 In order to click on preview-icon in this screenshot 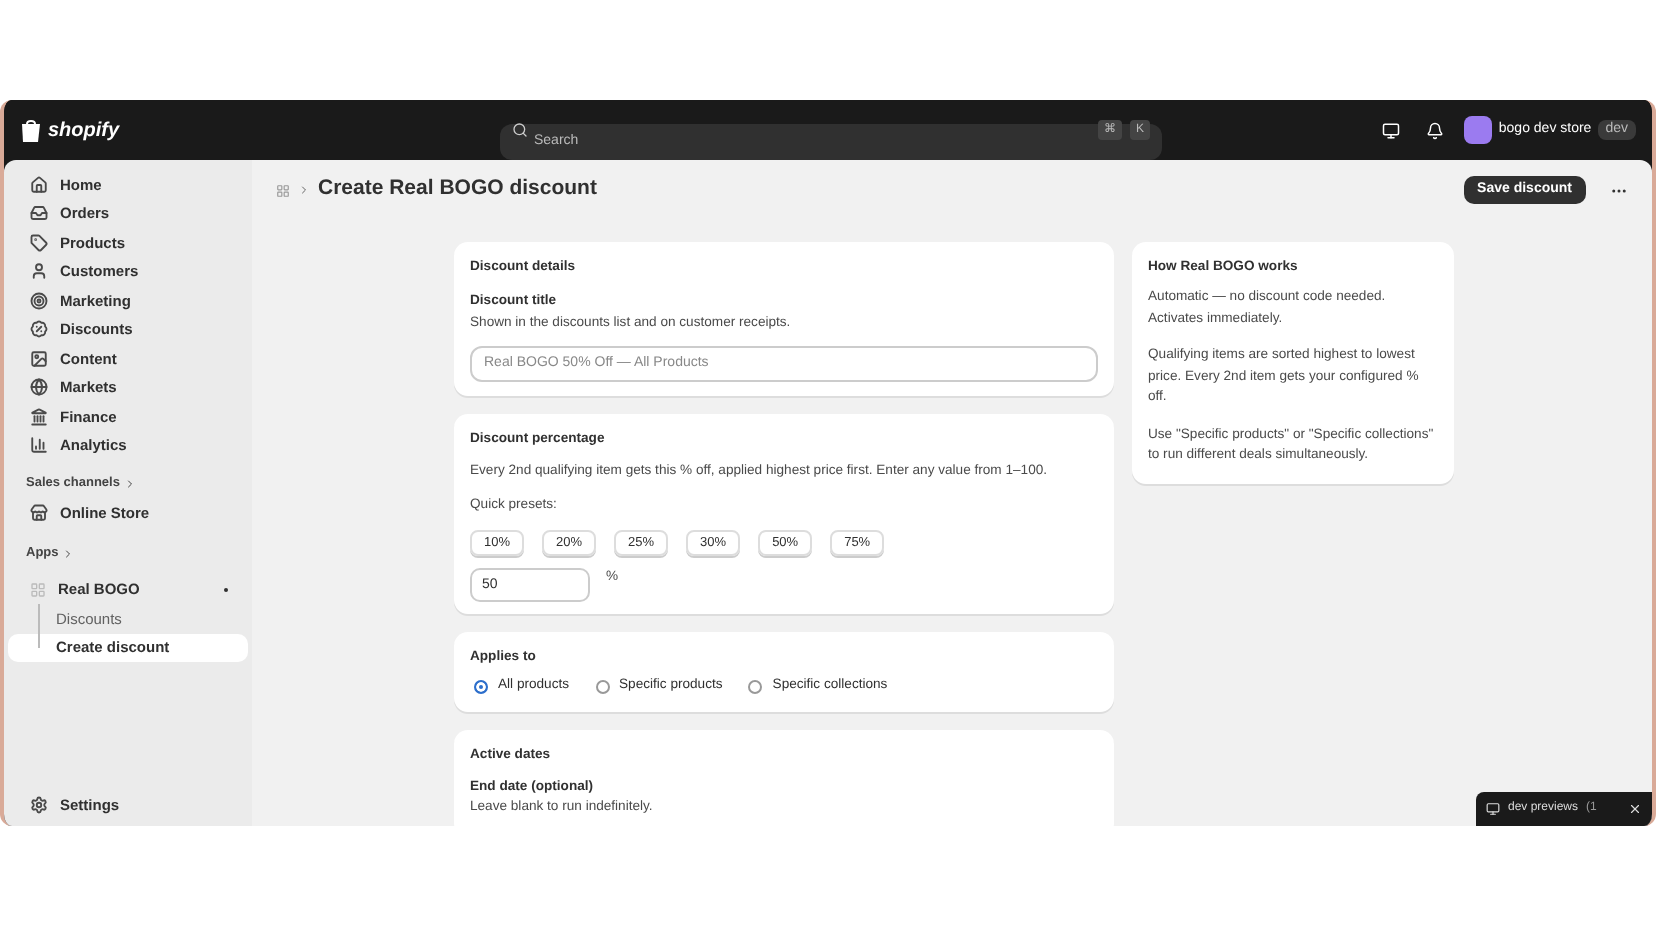, I will do `click(1493, 809)`.